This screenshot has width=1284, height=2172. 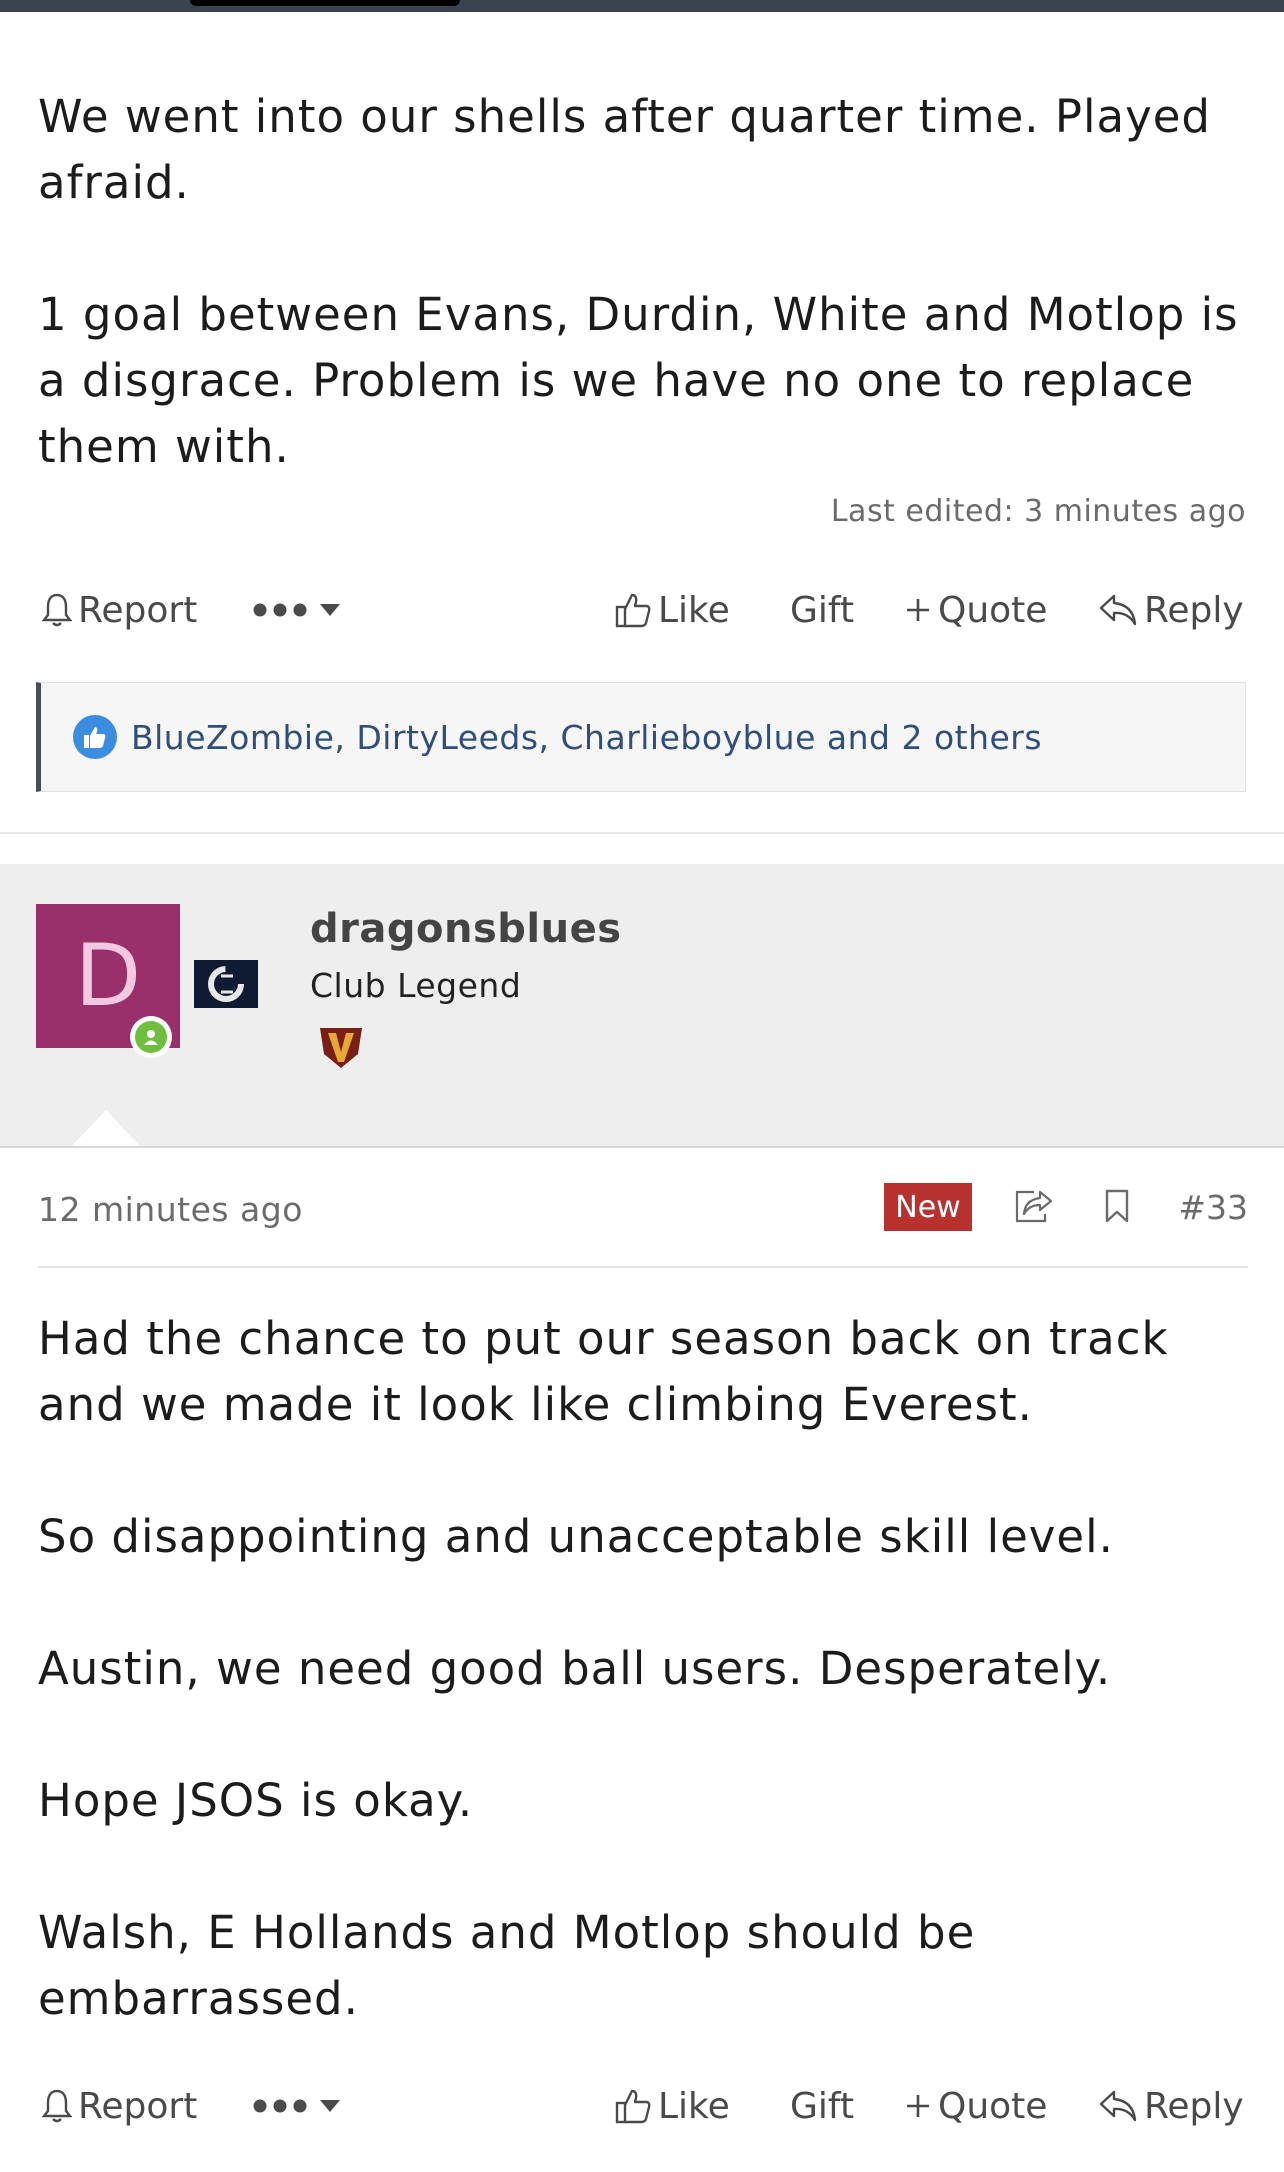 I want to click on post-2-paragraph: Hope JSOS is okay., so click(x=256, y=1800).